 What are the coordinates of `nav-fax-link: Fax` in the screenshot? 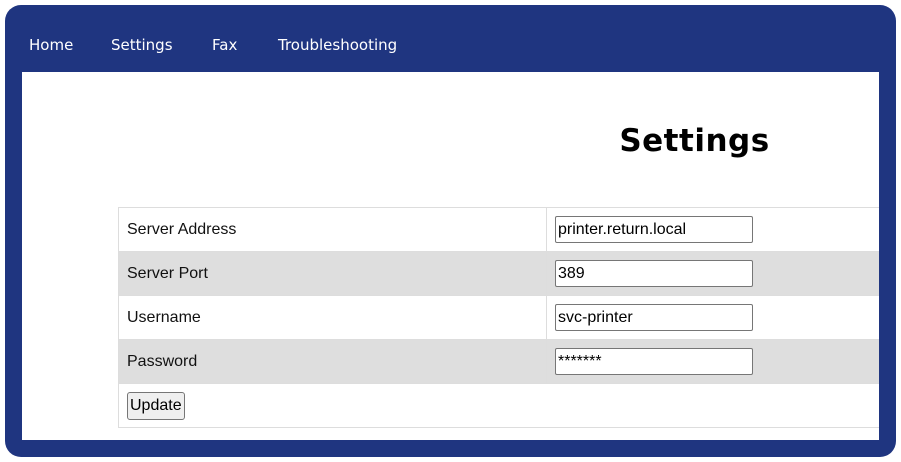 It's located at (224, 45).